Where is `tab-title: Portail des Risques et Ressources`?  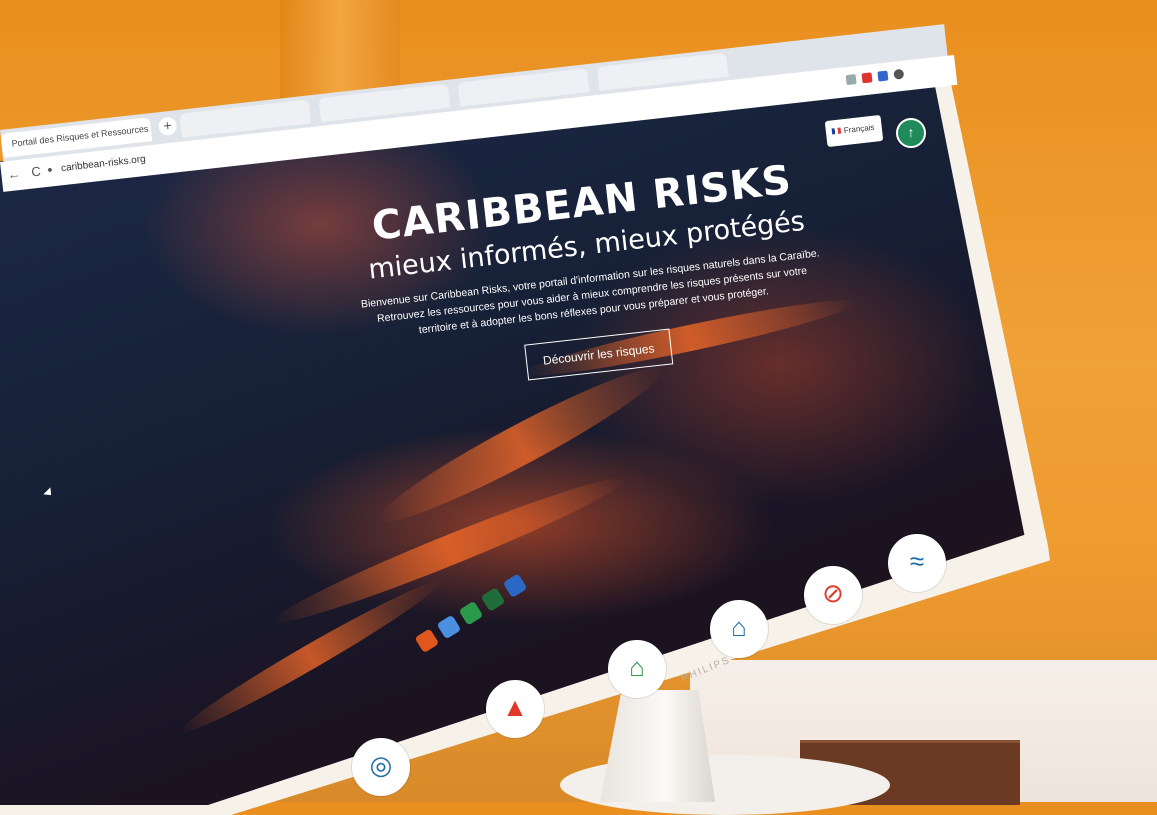 tab-title: Portail des Risques et Ressources is located at coordinates (80, 136).